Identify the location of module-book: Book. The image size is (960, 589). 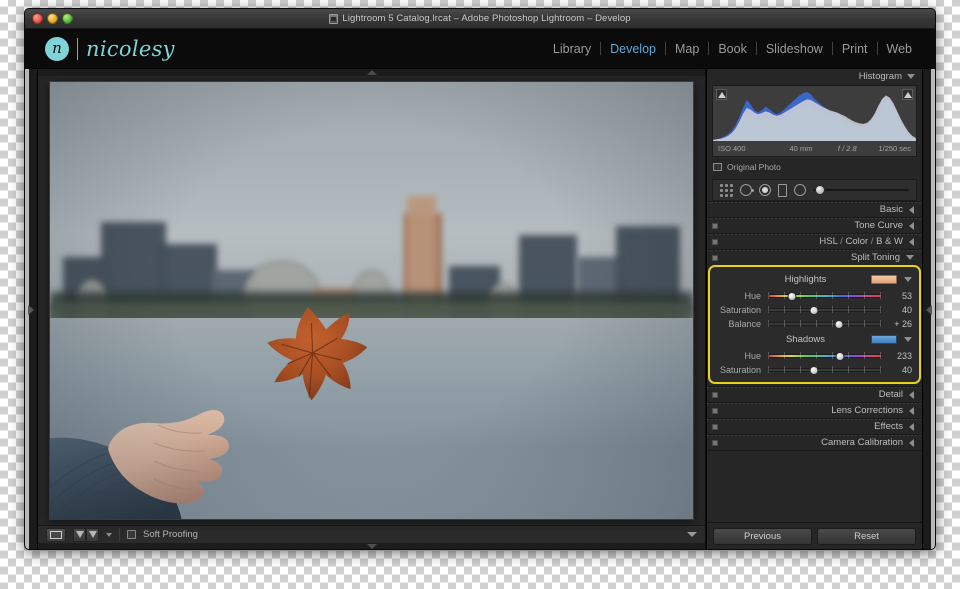
(732, 49).